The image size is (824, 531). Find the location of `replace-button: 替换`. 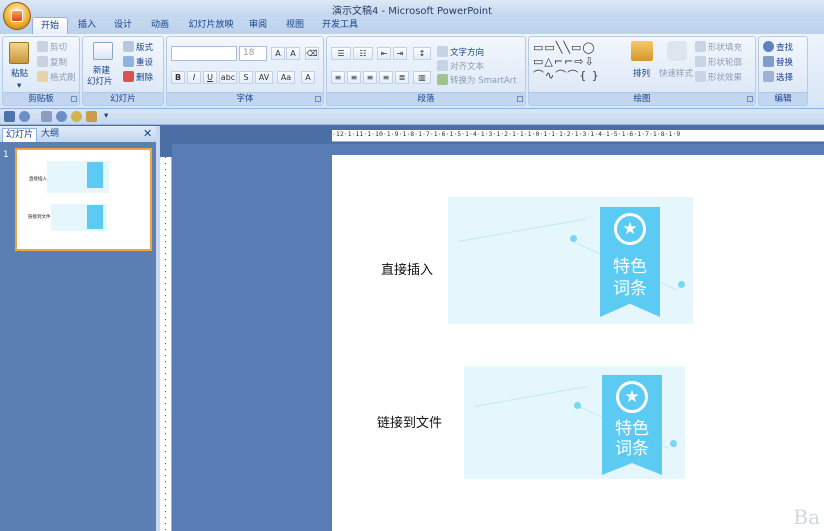

replace-button: 替换 is located at coordinates (784, 62).